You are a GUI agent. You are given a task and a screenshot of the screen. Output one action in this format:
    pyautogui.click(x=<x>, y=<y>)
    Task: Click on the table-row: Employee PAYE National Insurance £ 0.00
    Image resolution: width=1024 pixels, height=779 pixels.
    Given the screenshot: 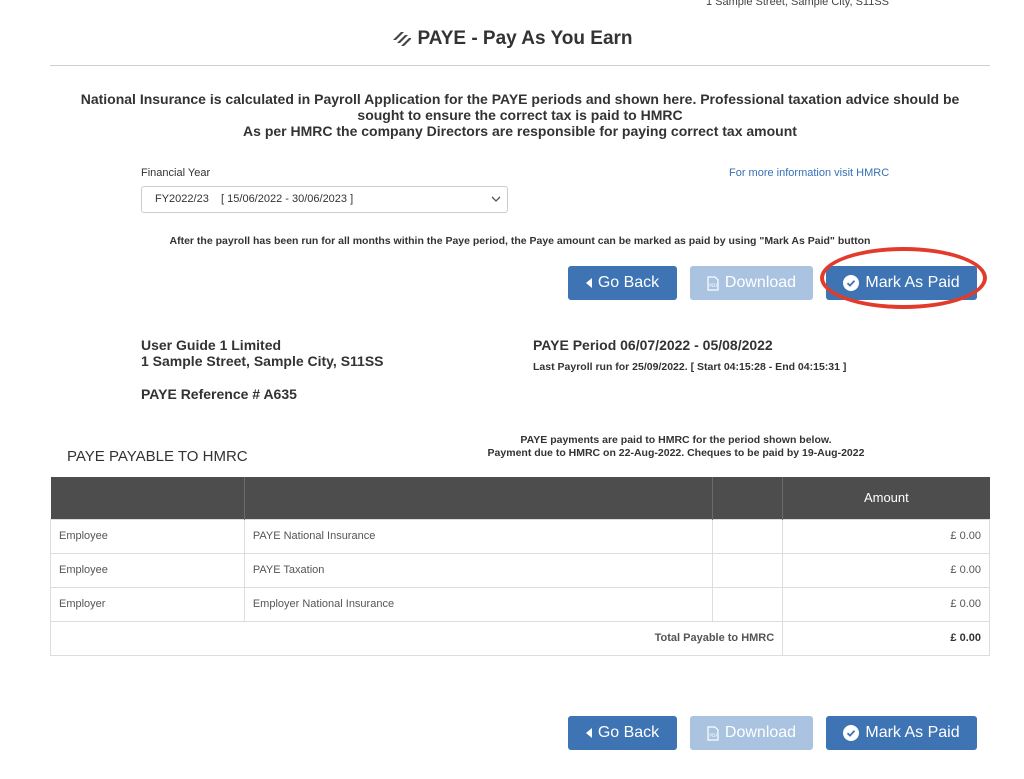 What is the action you would take?
    pyautogui.click(x=520, y=536)
    